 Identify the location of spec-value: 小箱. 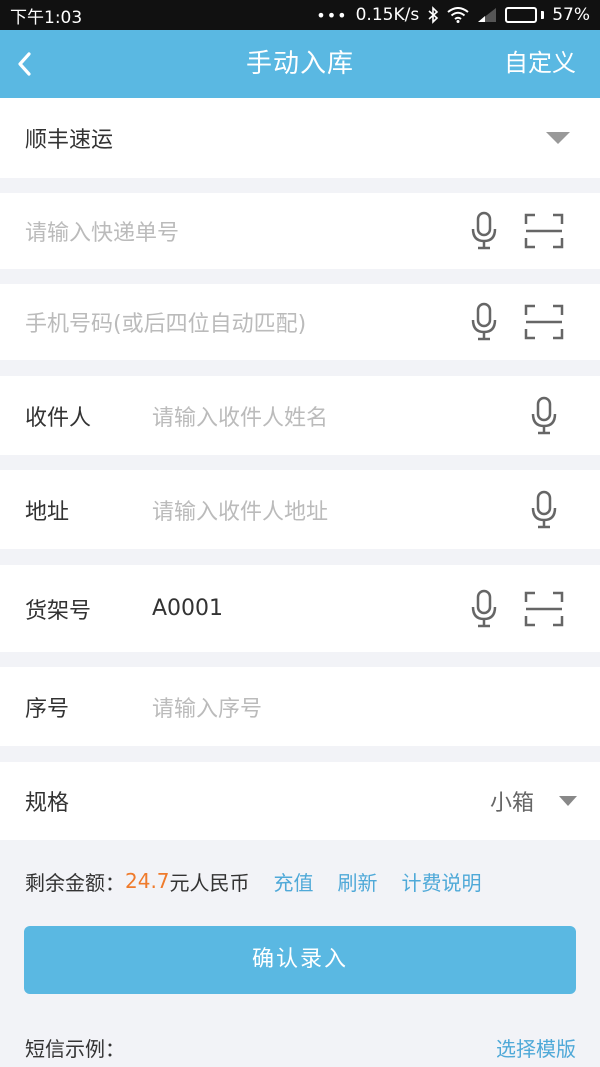
(512, 803).